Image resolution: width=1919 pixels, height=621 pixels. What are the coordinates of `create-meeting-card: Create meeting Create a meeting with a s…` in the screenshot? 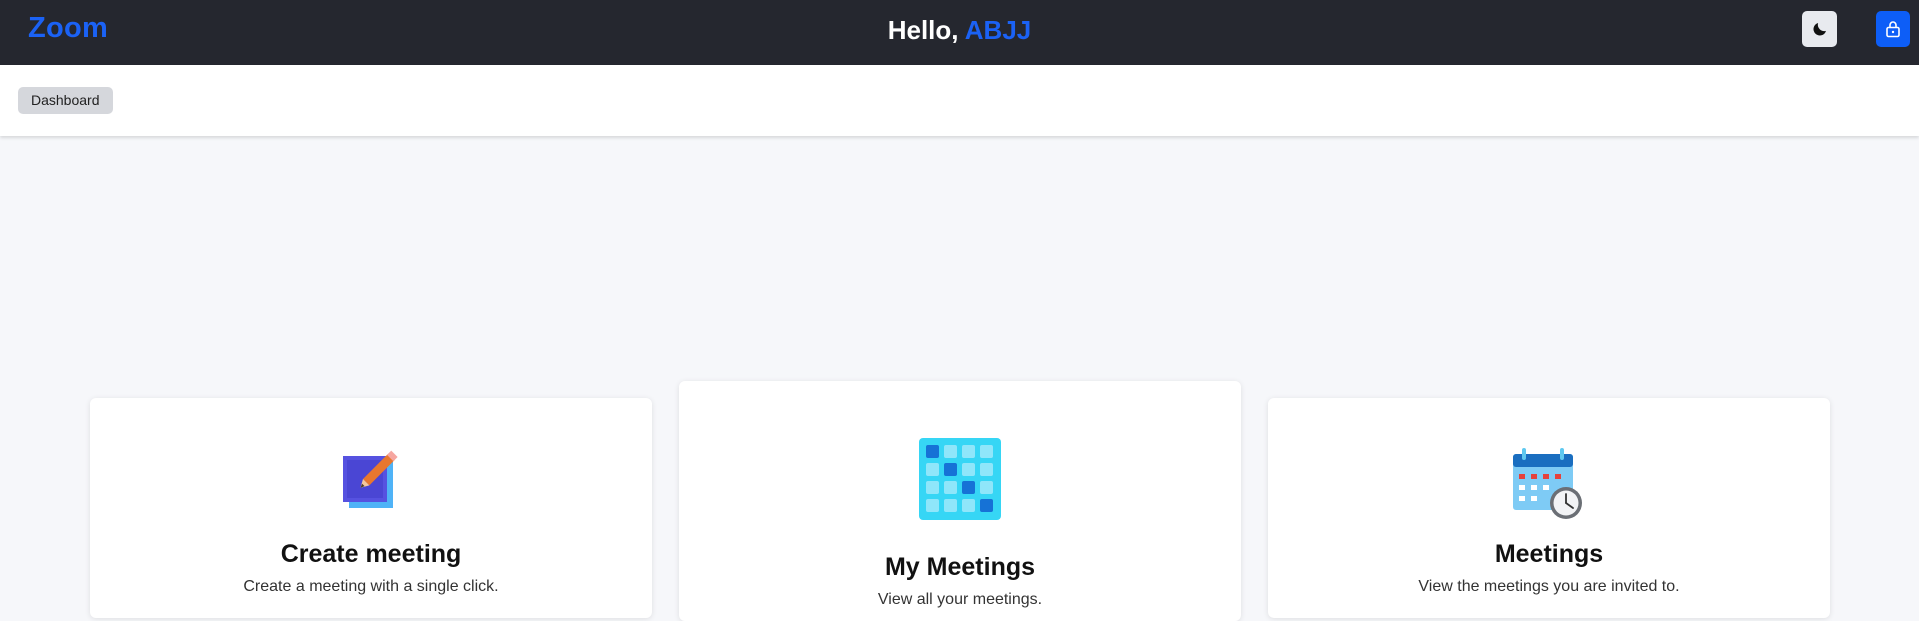 It's located at (371, 508).